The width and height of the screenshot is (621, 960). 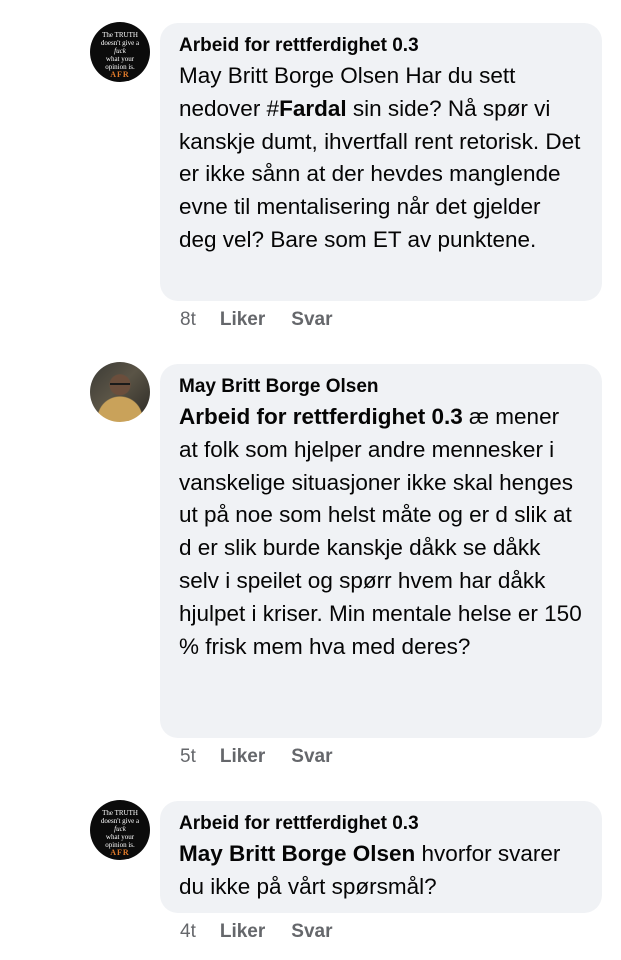 I want to click on avatar-photo-detail, so click(x=120, y=386).